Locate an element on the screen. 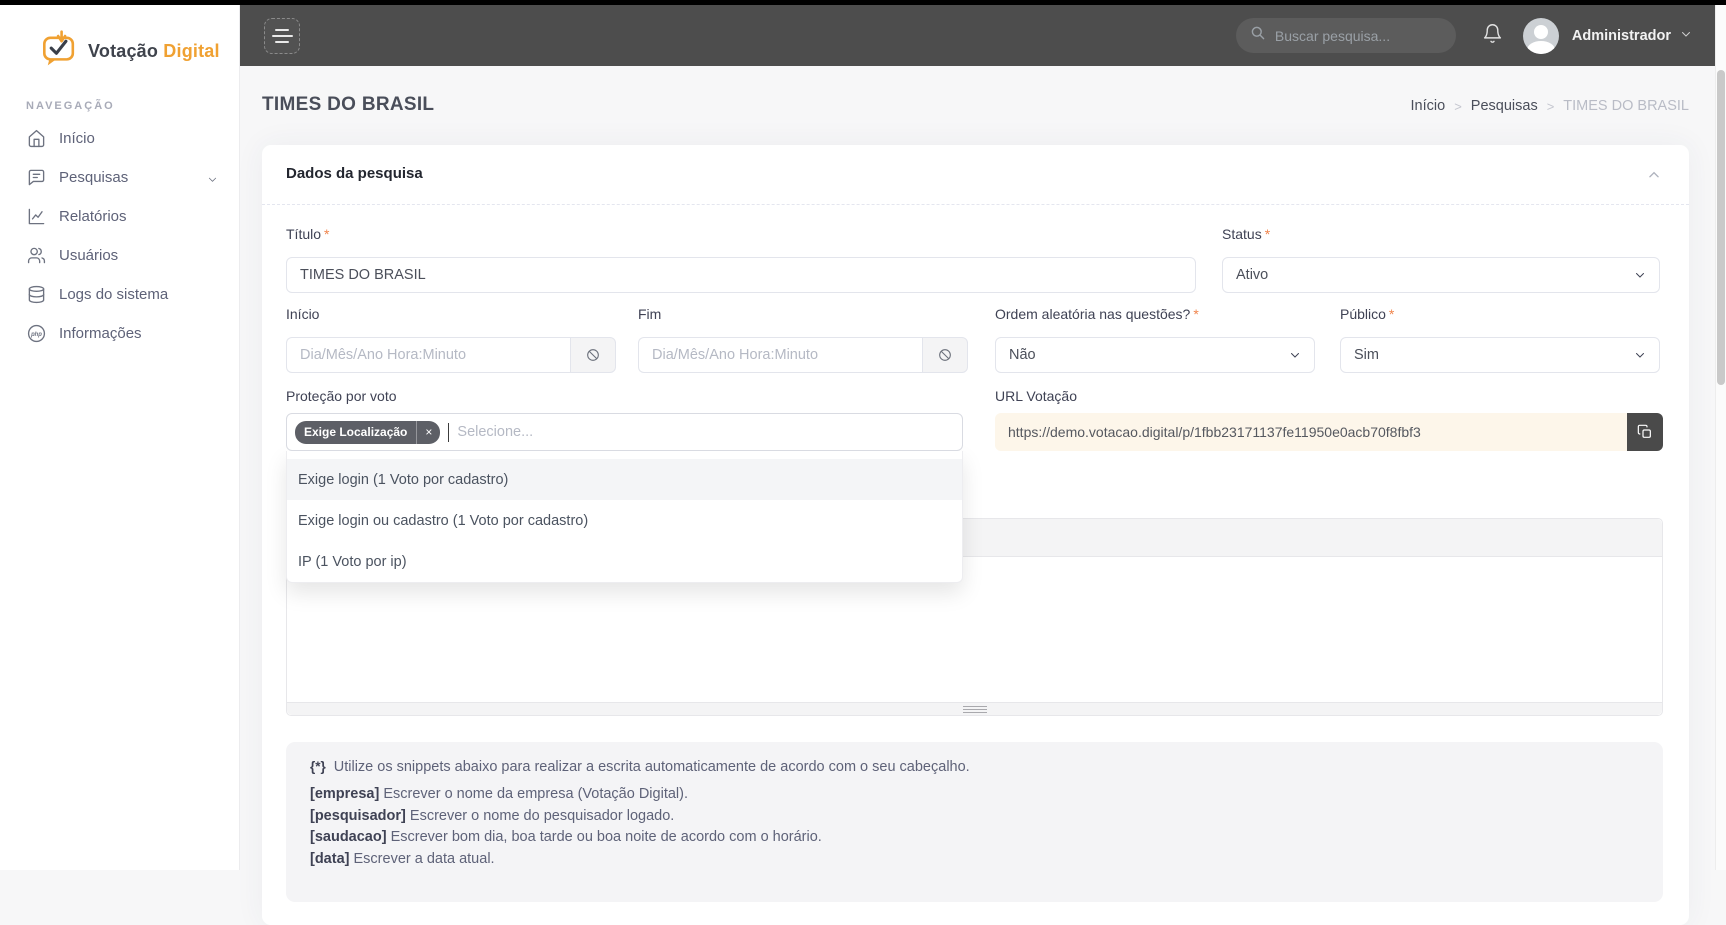 Image resolution: width=1726 pixels, height=925 pixels. editor-statusbar is located at coordinates (974, 708).